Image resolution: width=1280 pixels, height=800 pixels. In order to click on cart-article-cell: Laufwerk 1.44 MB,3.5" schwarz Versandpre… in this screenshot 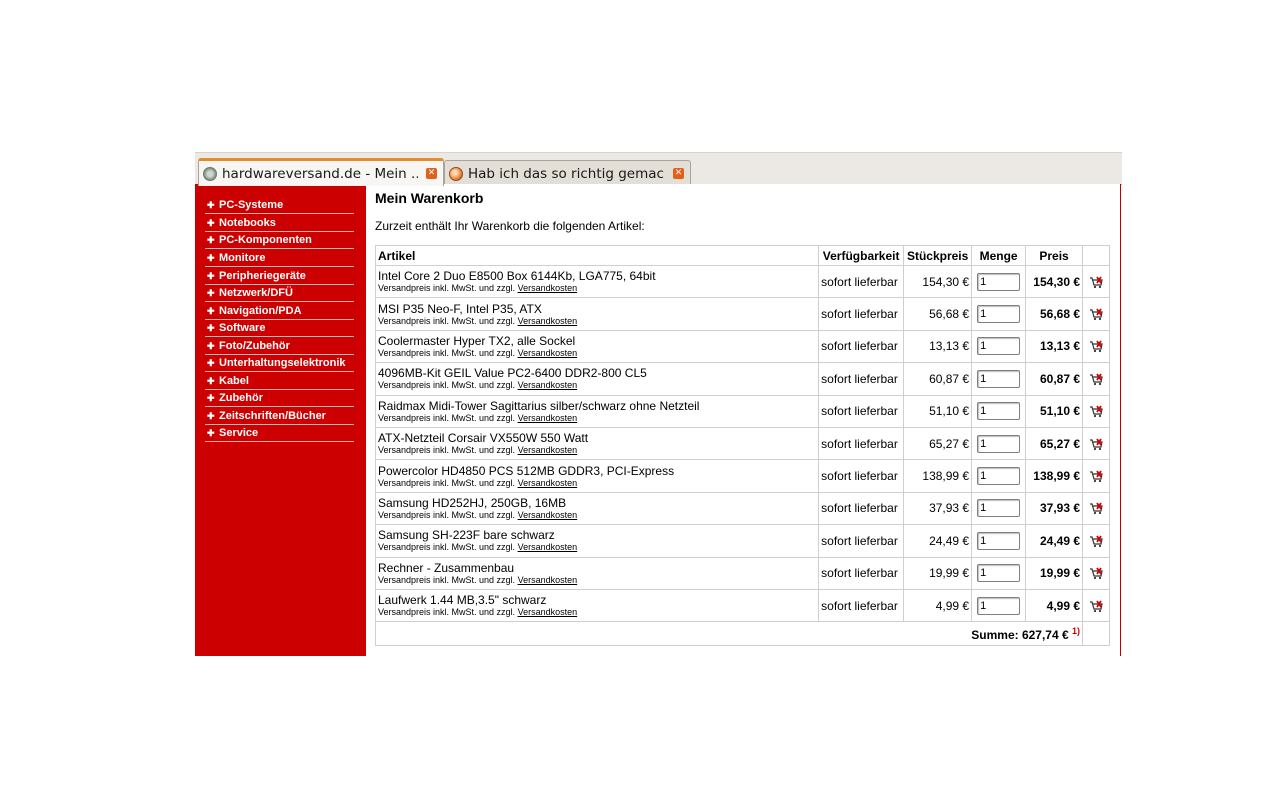, I will do `click(597, 605)`.